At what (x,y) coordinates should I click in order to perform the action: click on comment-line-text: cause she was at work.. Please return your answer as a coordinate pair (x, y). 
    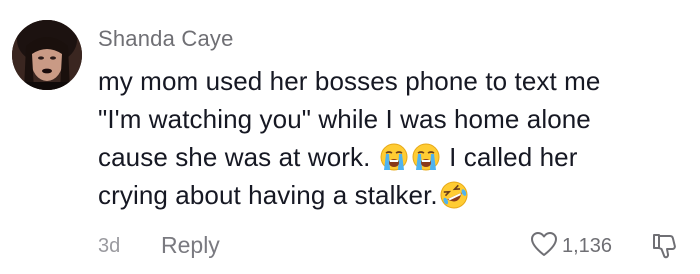
    Looking at the image, I should click on (234, 157).